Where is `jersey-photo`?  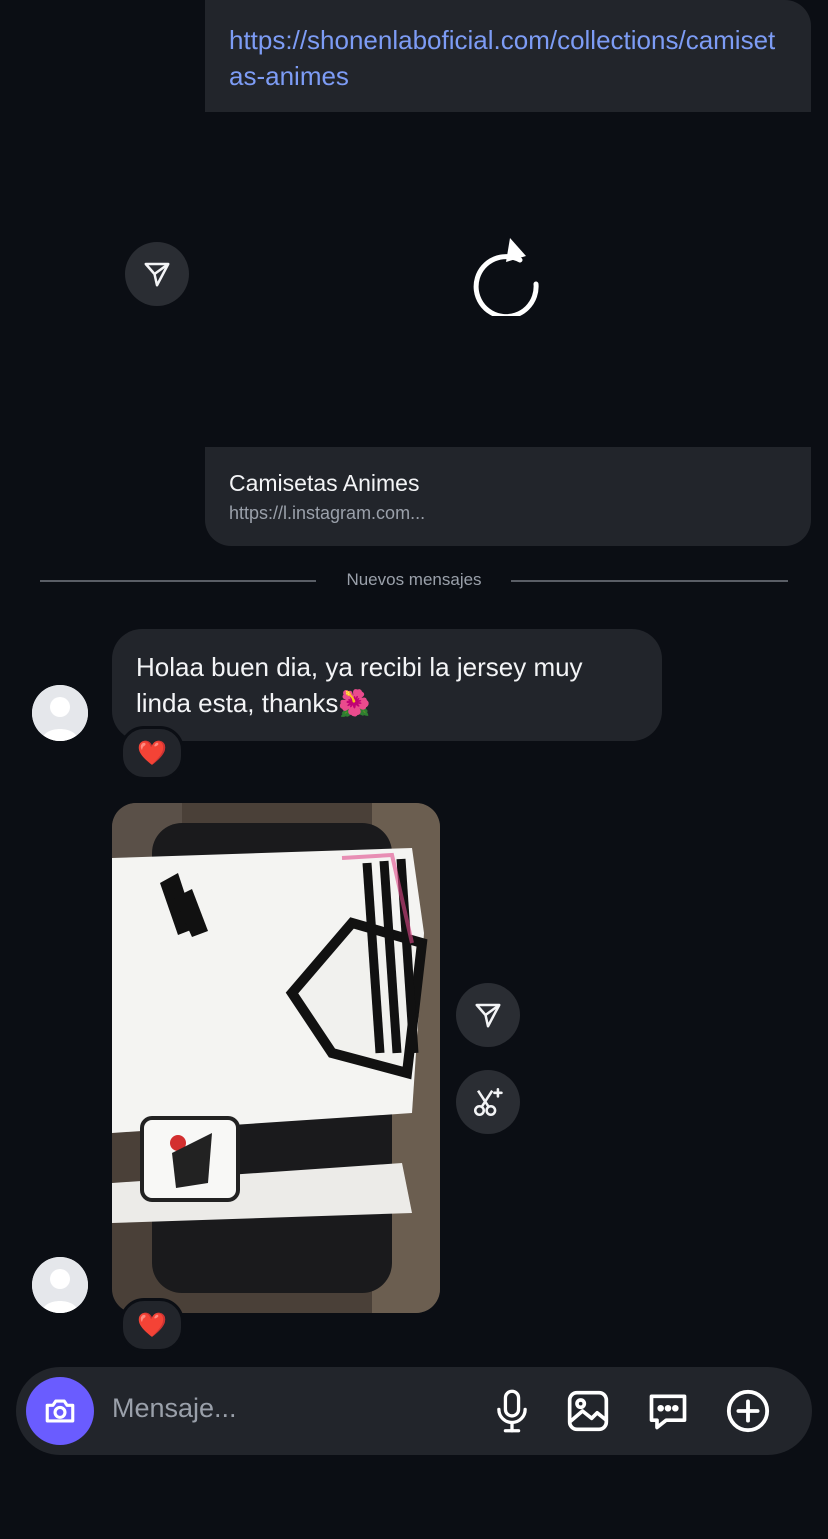
jersey-photo is located at coordinates (276, 1058).